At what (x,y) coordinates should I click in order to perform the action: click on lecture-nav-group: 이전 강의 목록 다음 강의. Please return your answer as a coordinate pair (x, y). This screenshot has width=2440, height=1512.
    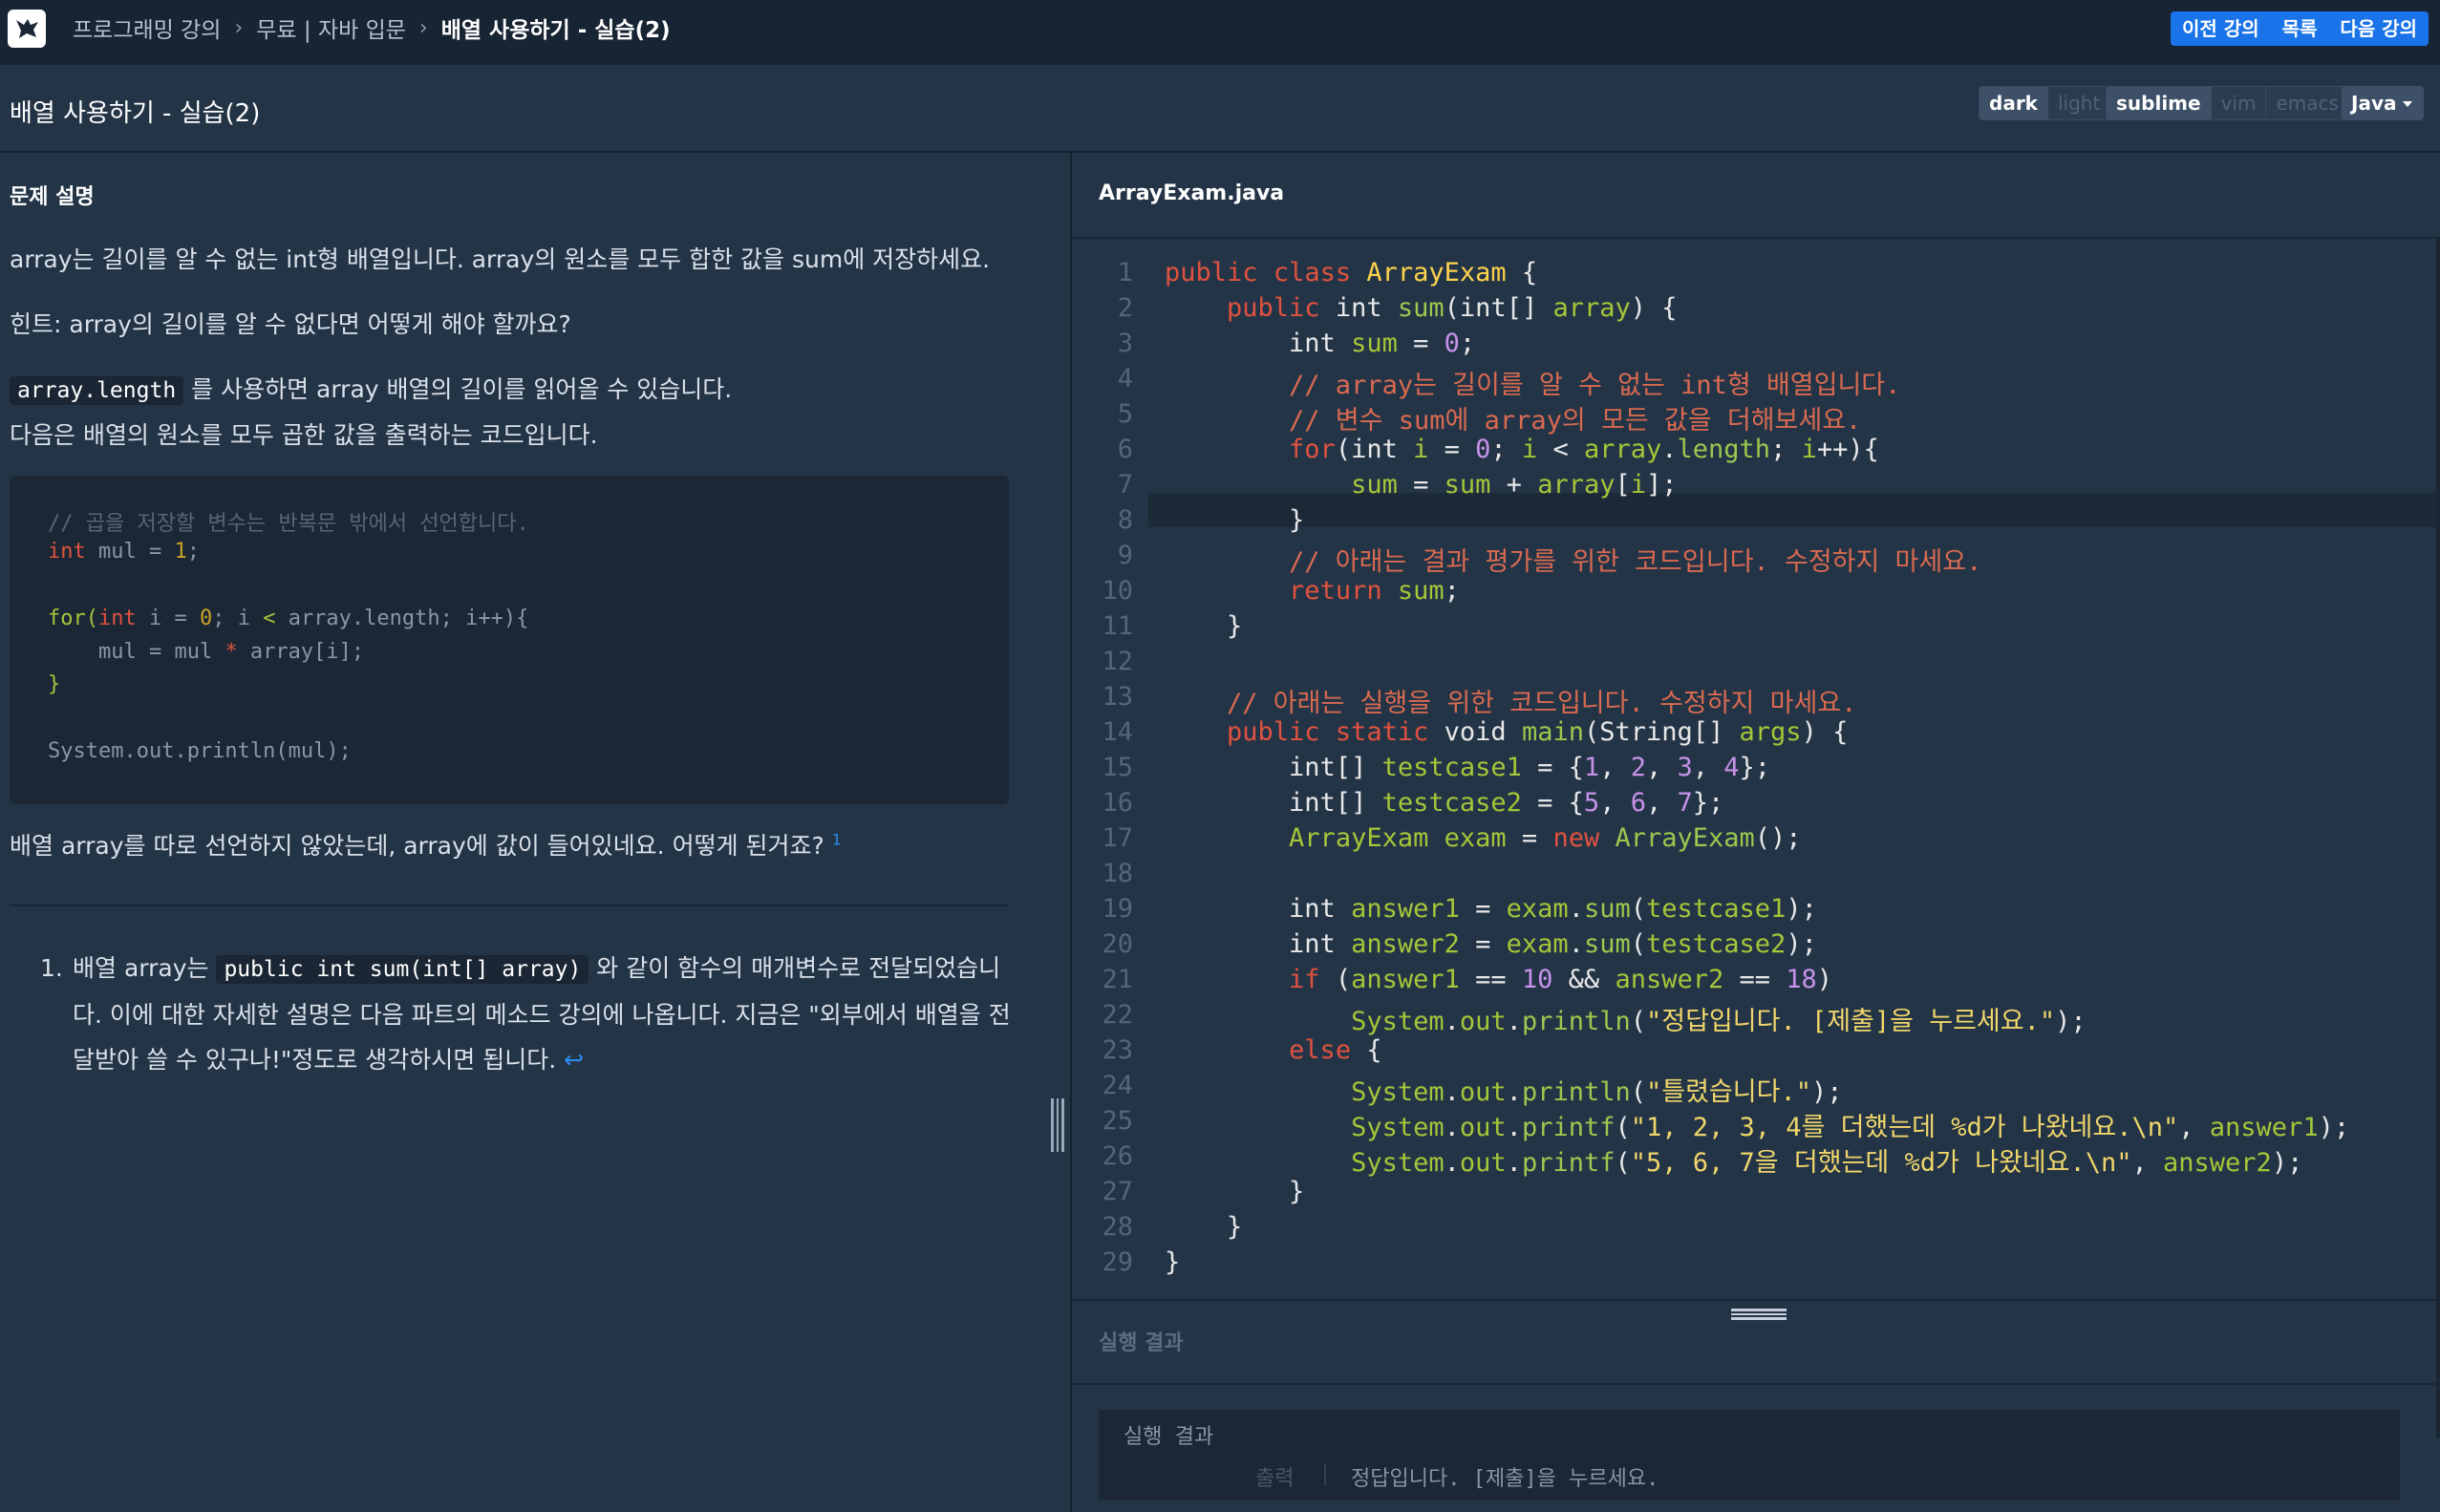
    Looking at the image, I should click on (2300, 28).